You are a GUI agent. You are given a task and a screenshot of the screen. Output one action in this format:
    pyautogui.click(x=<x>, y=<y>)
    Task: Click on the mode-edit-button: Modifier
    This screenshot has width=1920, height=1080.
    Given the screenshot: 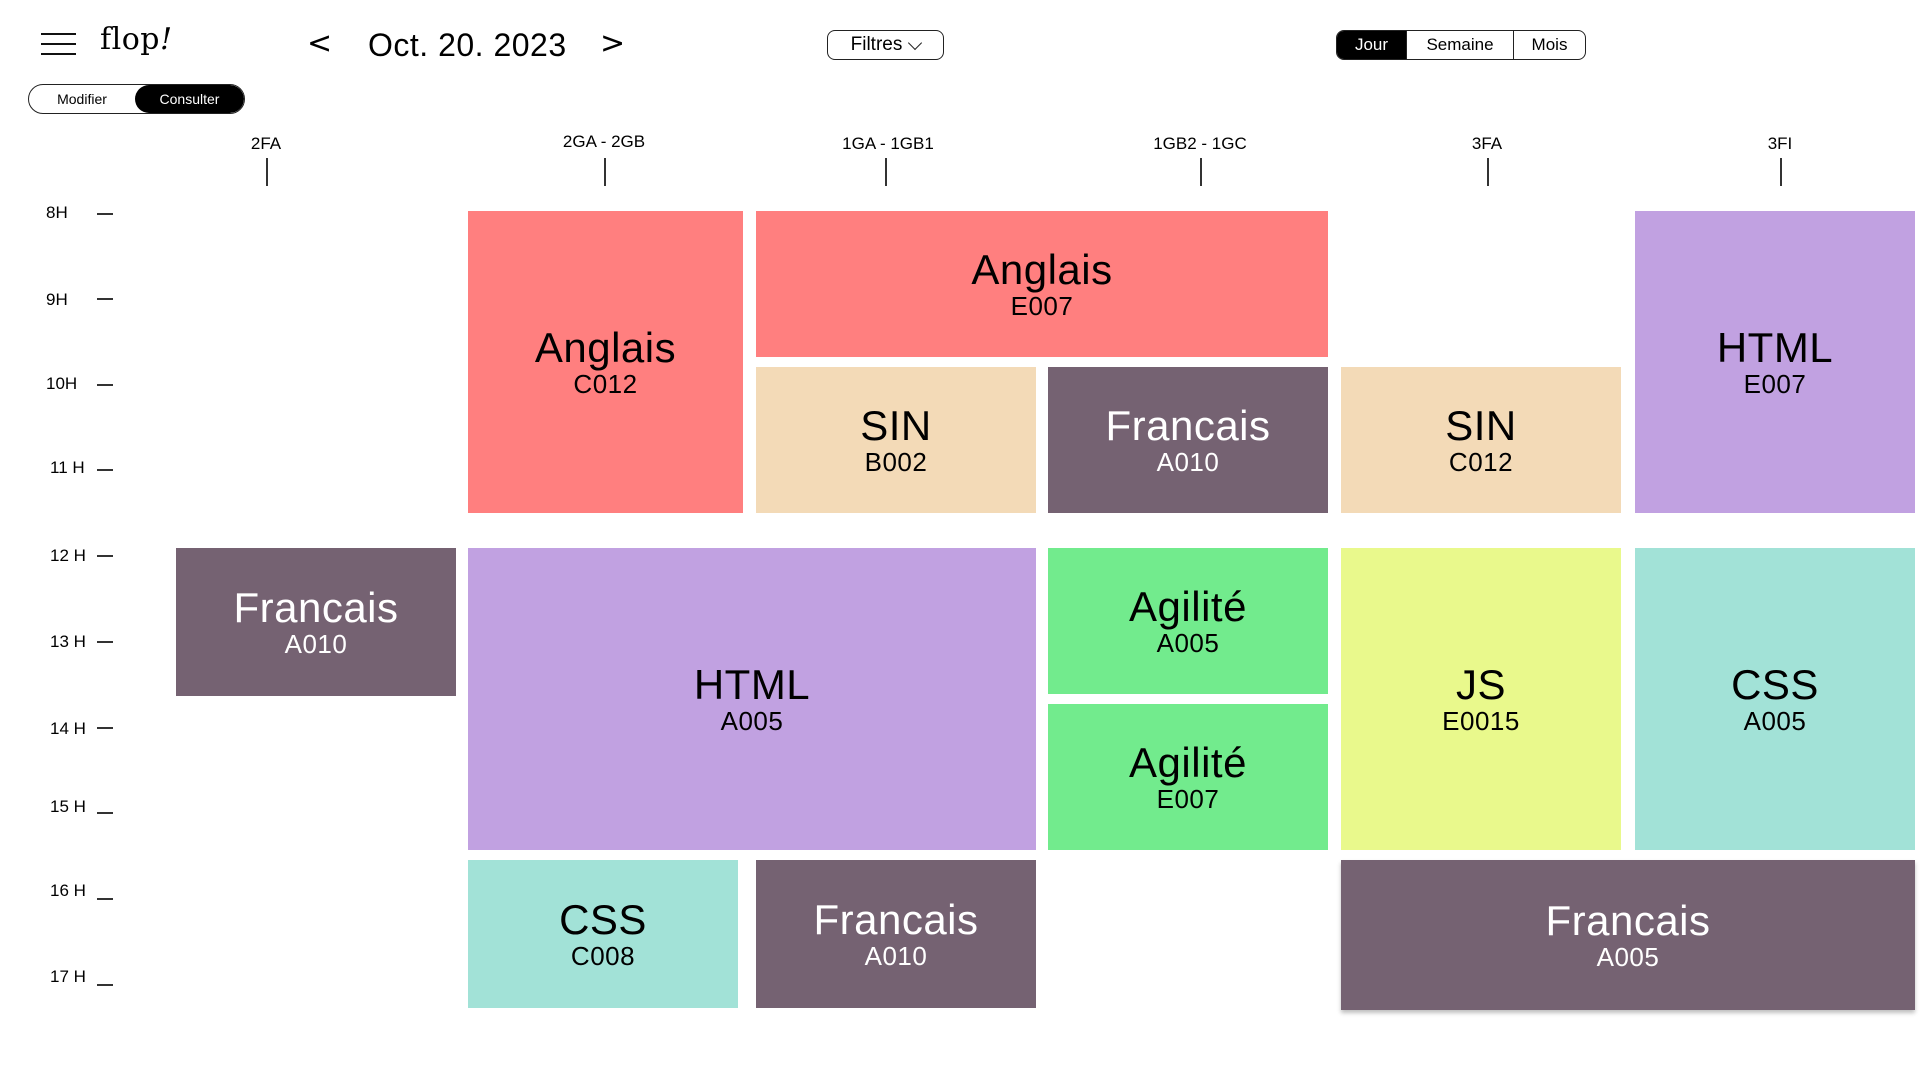 What is the action you would take?
    pyautogui.click(x=82, y=99)
    